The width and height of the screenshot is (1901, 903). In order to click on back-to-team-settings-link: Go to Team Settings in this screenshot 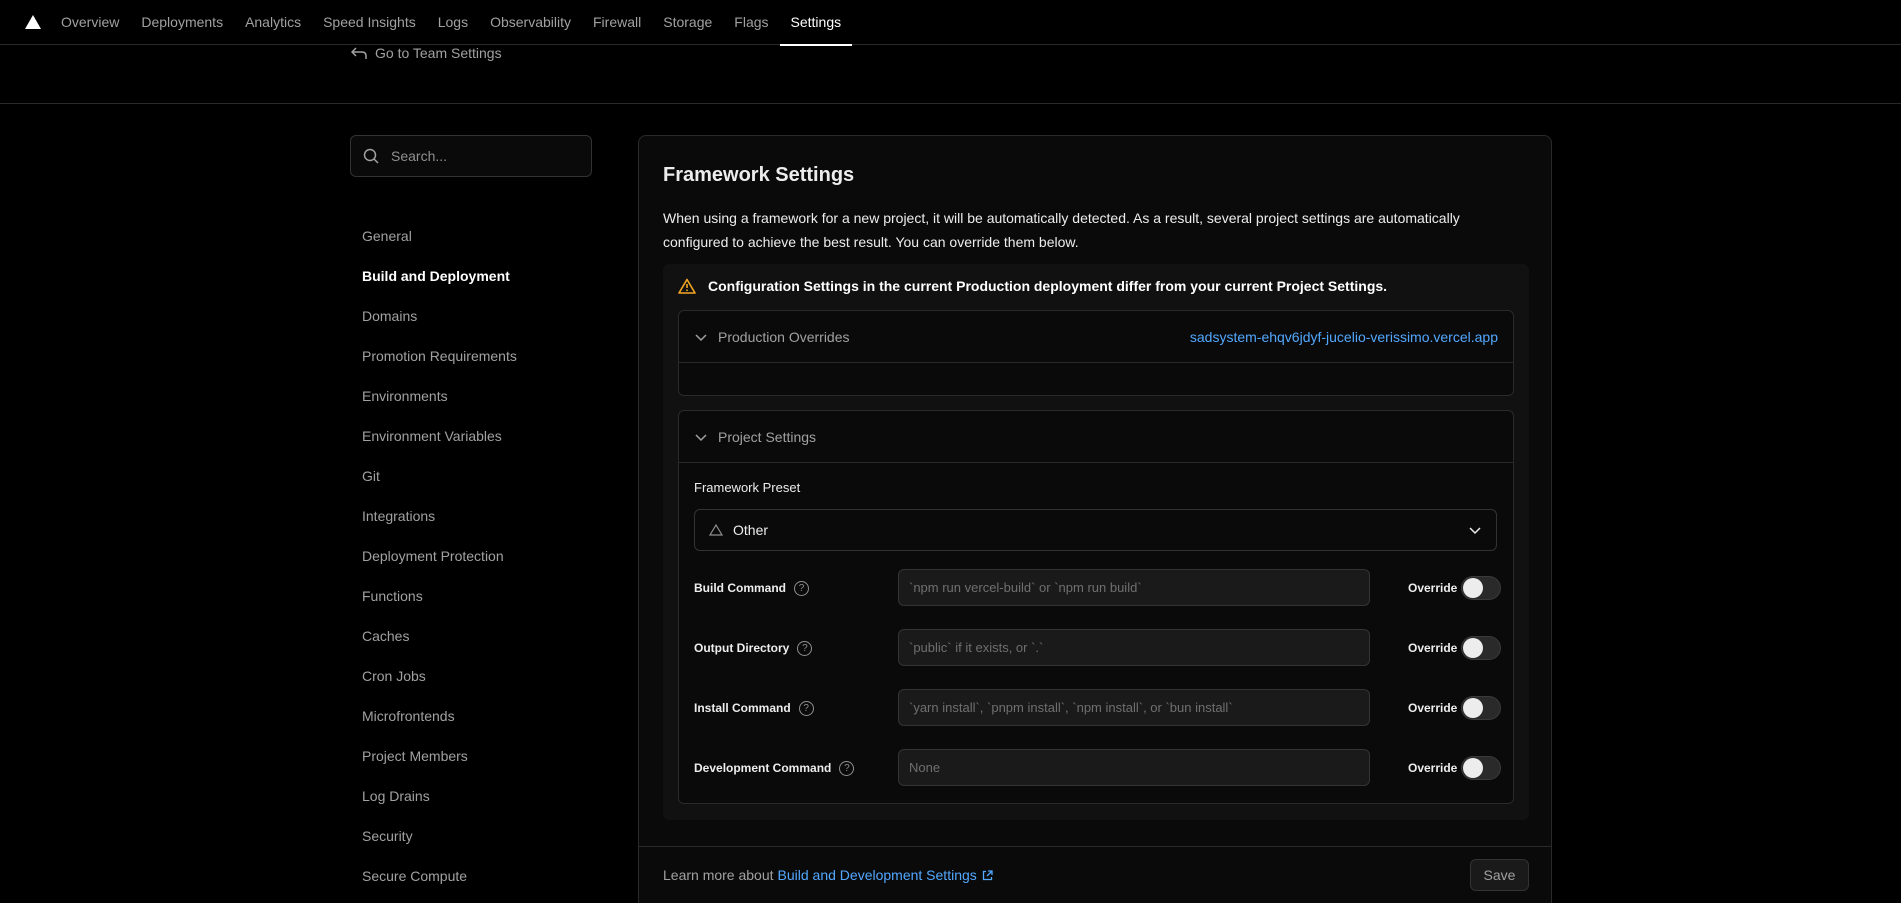, I will do `click(426, 53)`.